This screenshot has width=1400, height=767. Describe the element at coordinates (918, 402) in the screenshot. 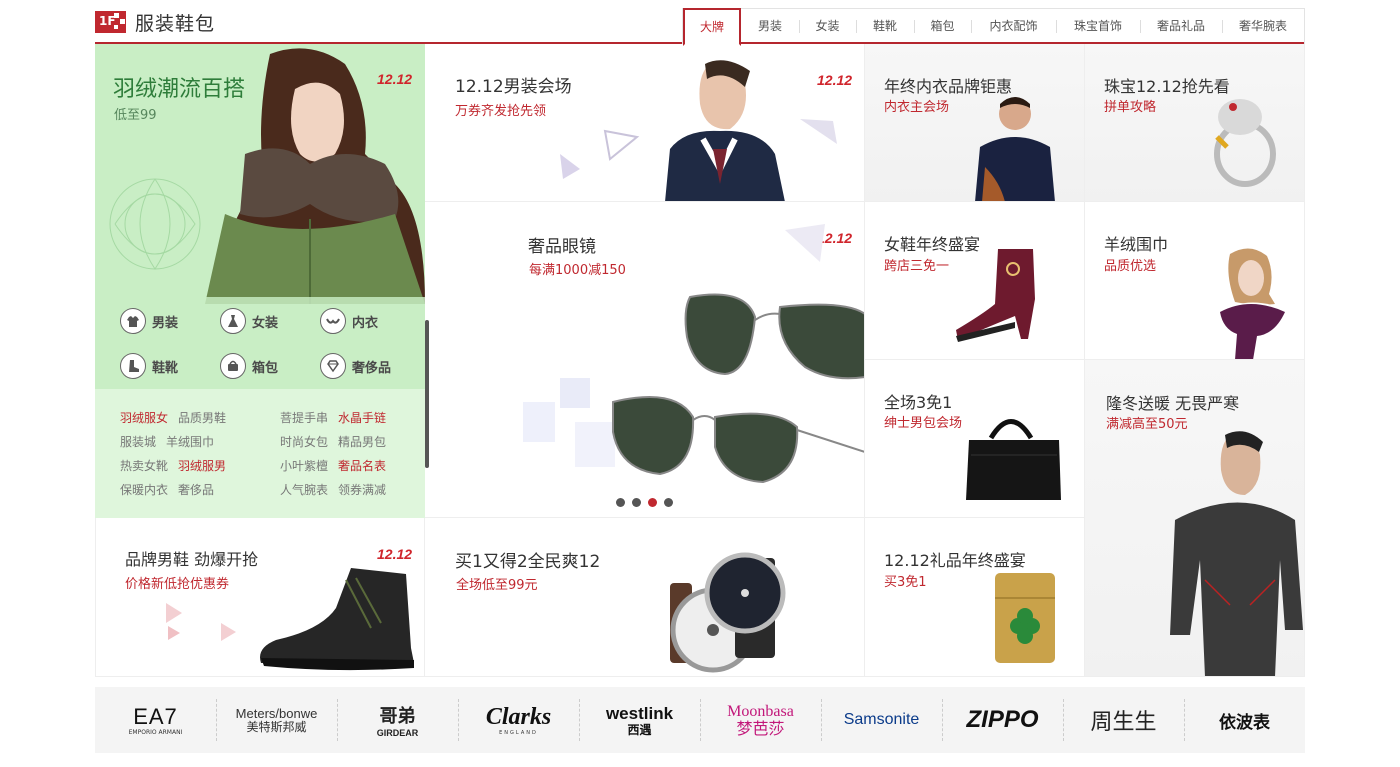

I see `tile-title: 全场3免1` at that location.